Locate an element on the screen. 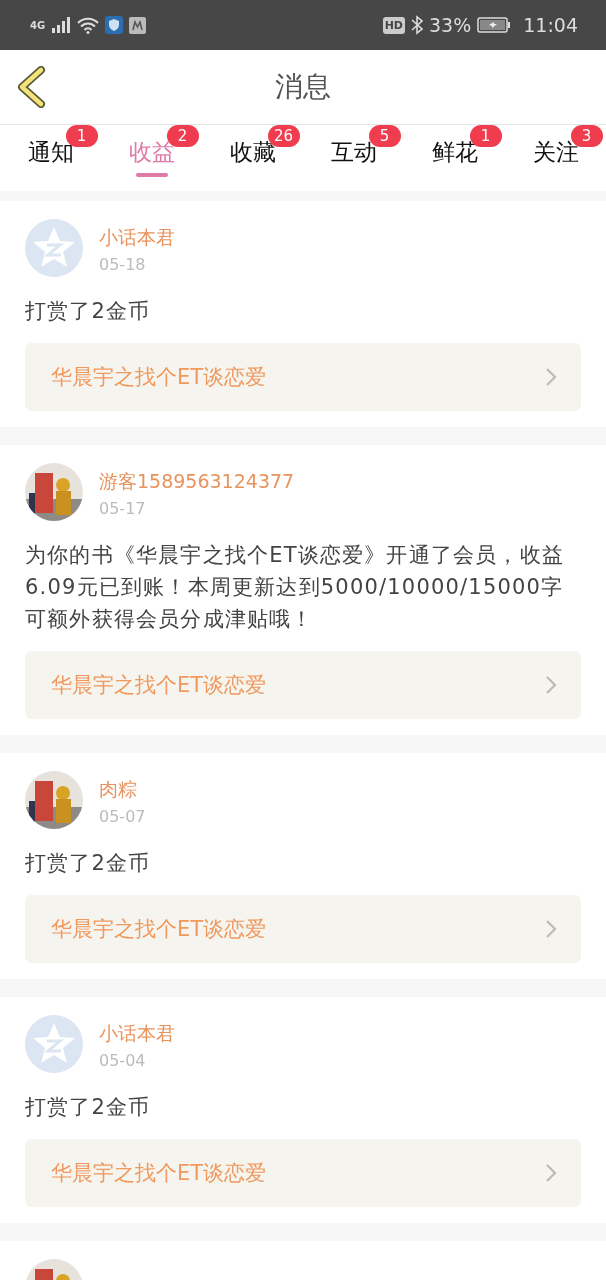 Image resolution: width=606 pixels, height=1280 pixels. tab-indicator is located at coordinates (151, 175).